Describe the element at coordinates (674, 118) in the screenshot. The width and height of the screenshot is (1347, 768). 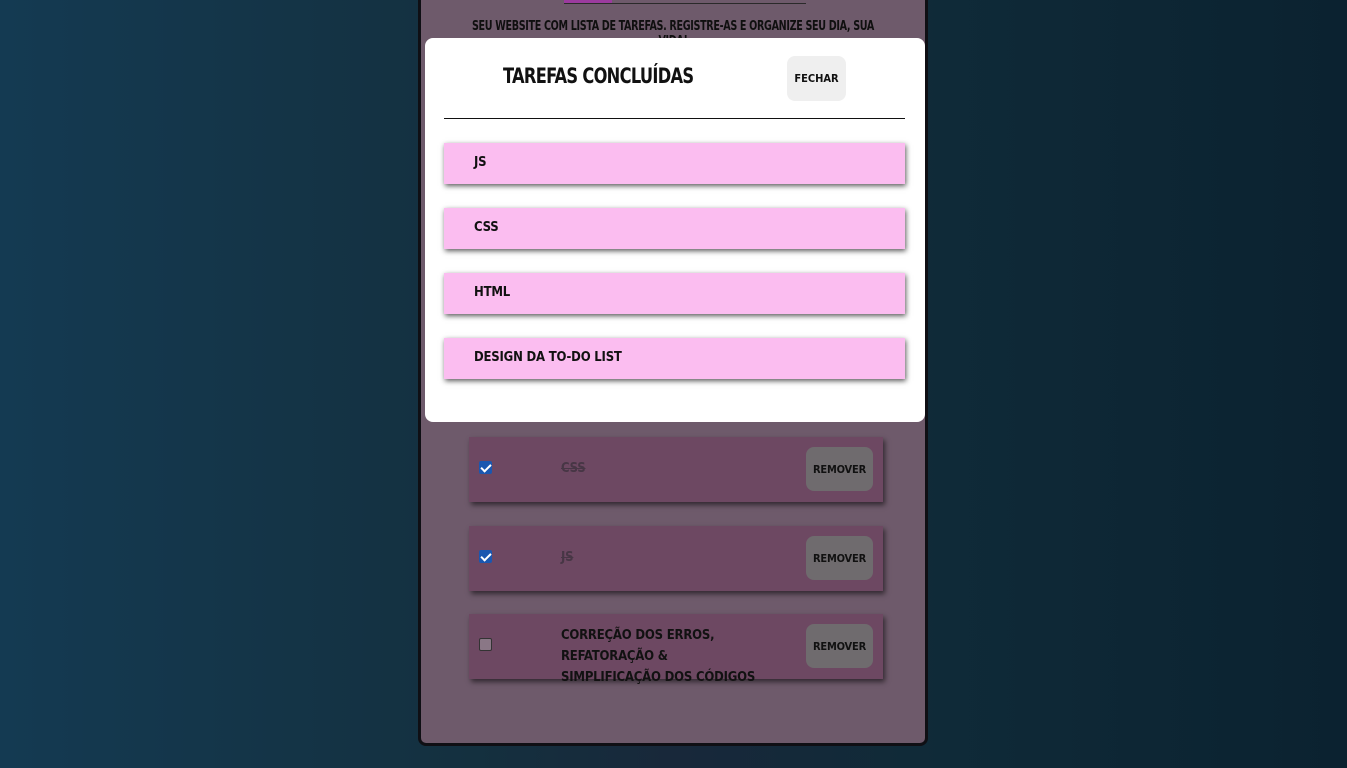
I see `modal-divider` at that location.